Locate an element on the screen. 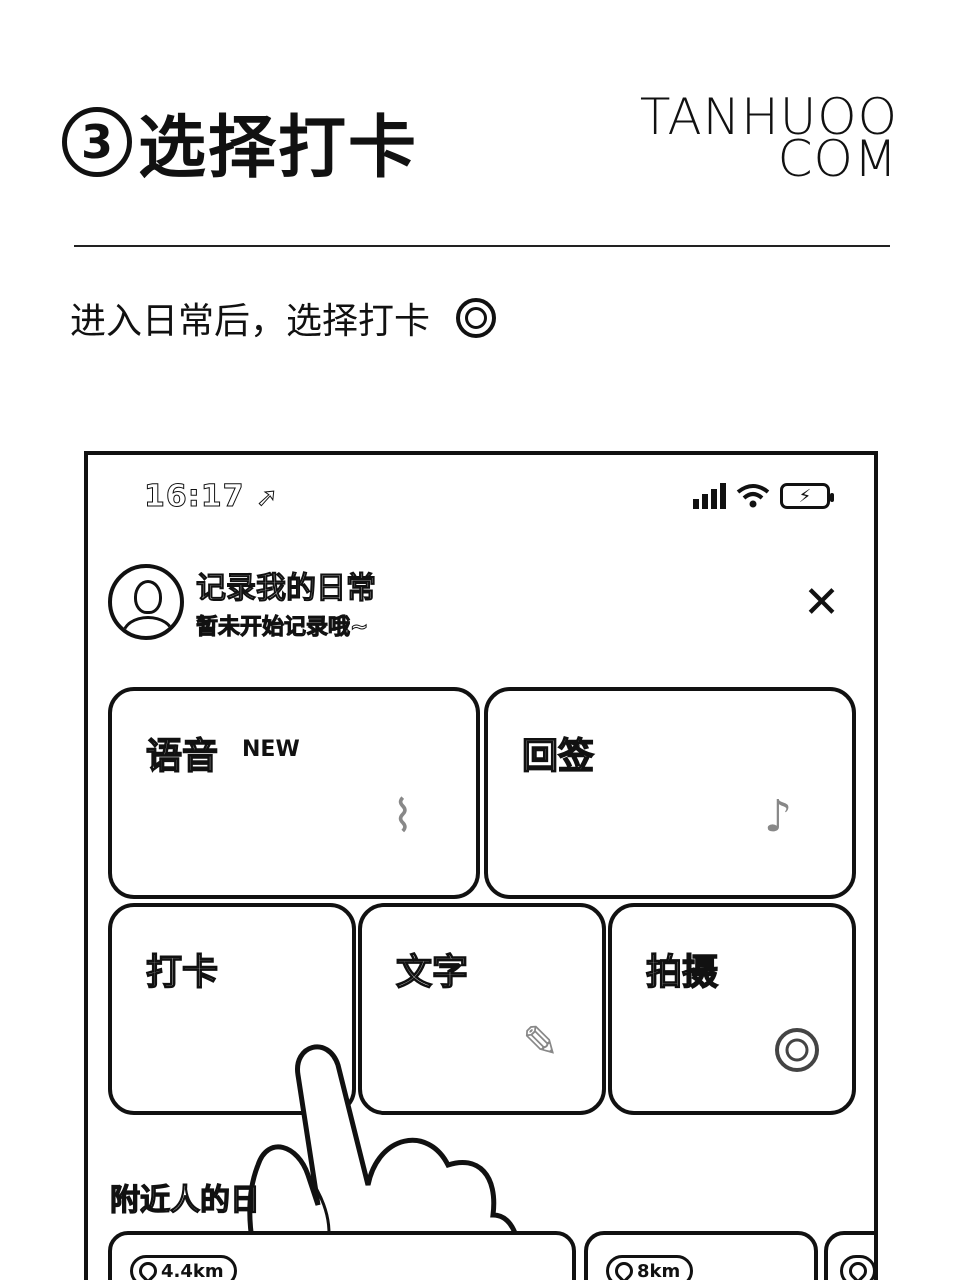 The height and width of the screenshot is (1280, 960). time-text: 16:17 is located at coordinates (194, 497).